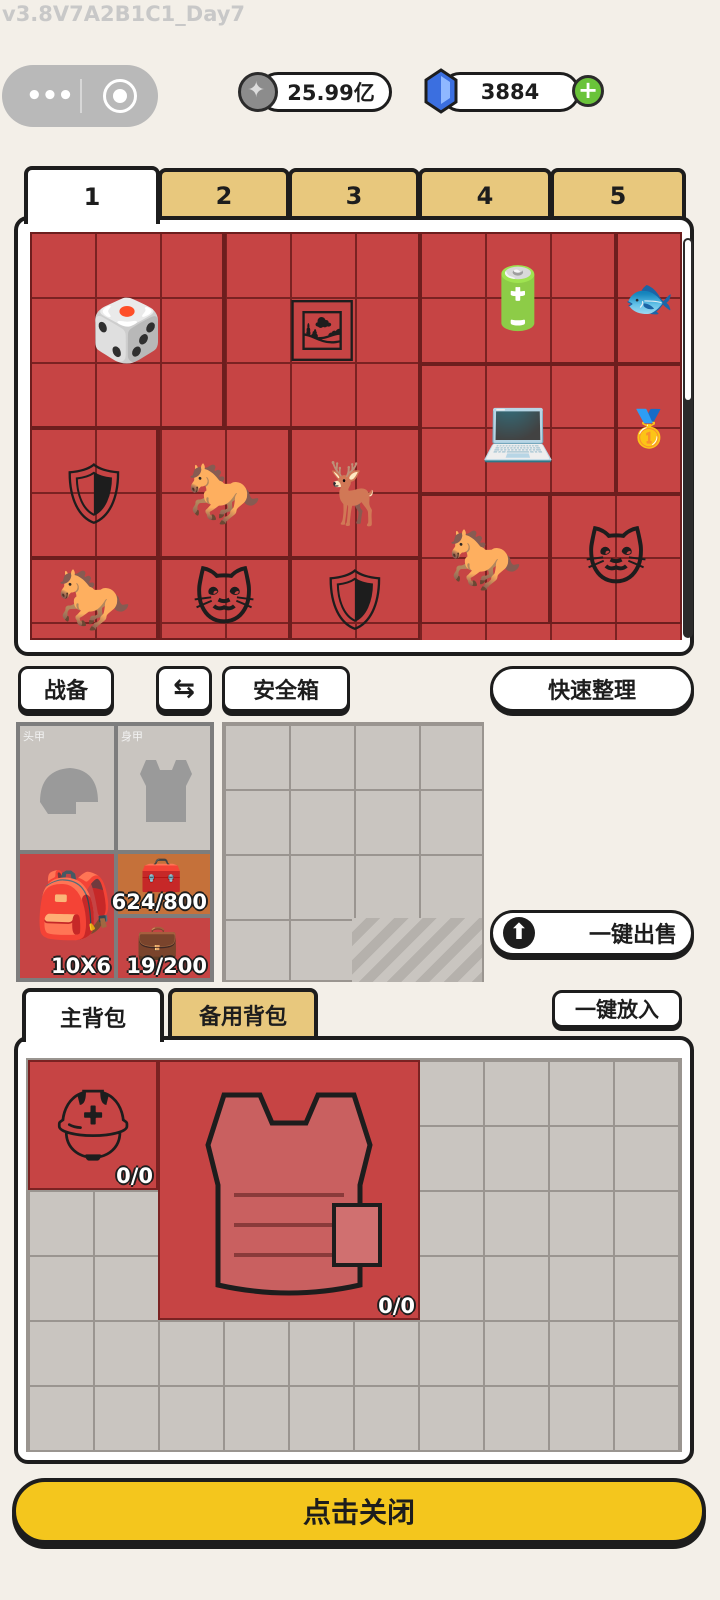  What do you see at coordinates (396, 1306) in the screenshot?
I see `vest-durability: 0/0` at bounding box center [396, 1306].